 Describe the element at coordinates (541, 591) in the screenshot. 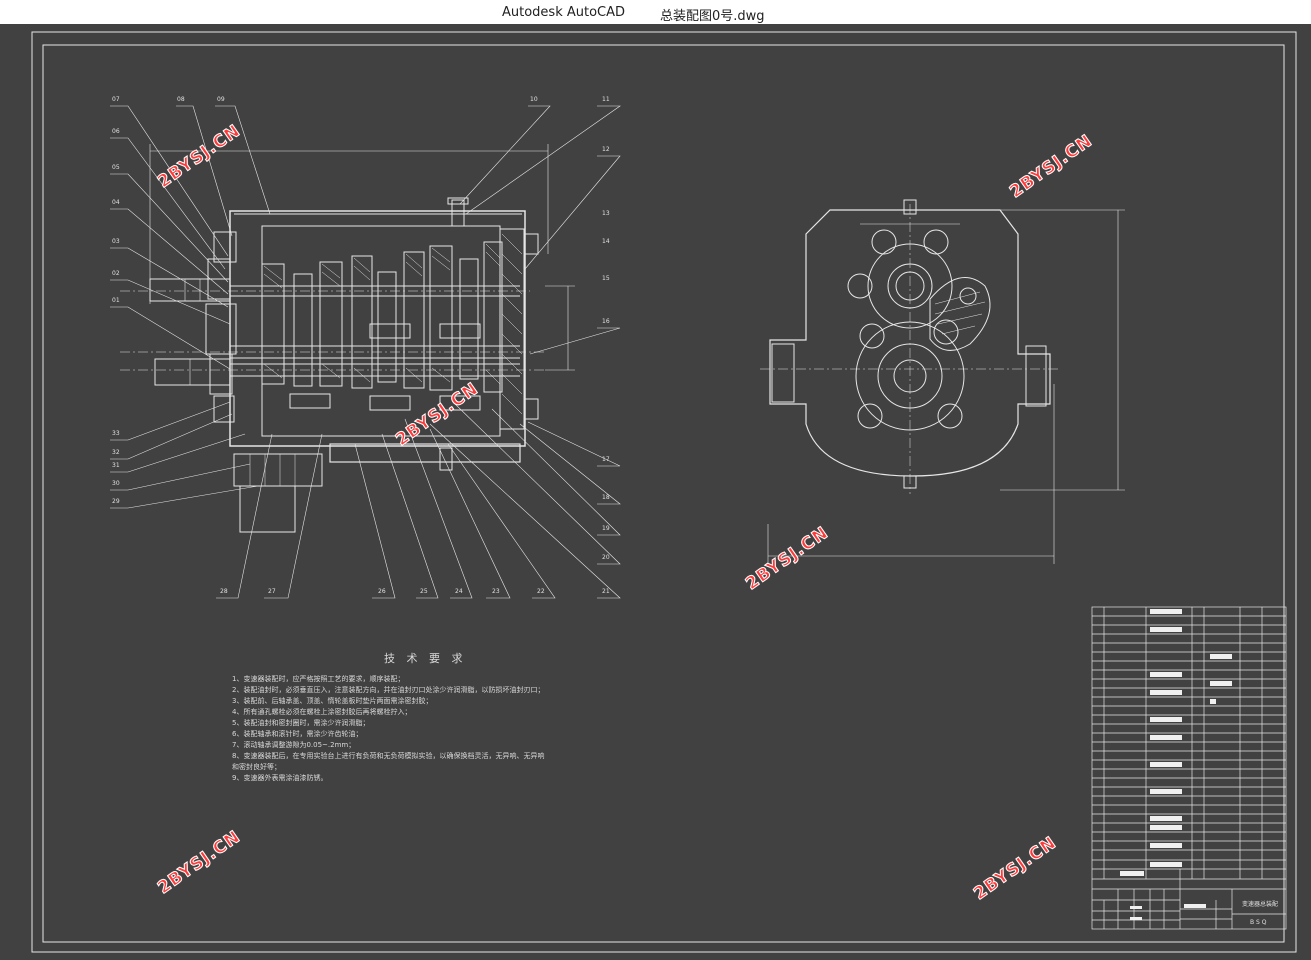

I see `part-label: 22` at that location.